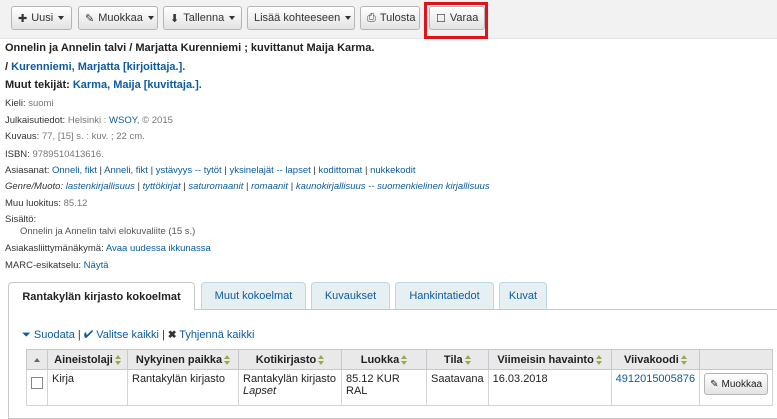 This screenshot has width=777, height=419. I want to click on add-to-button-label: Lisää kohteeseen, so click(297, 18).